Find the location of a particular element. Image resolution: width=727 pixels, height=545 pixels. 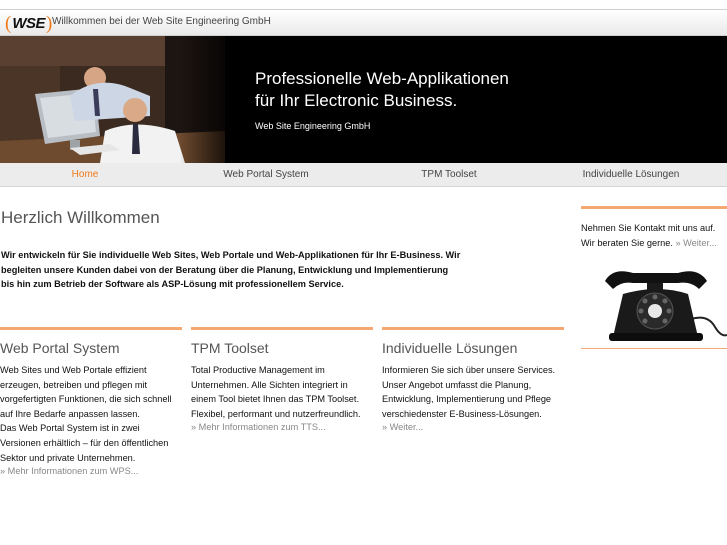

nav-item-web-portal-system: Web Portal System is located at coordinates (266, 174).